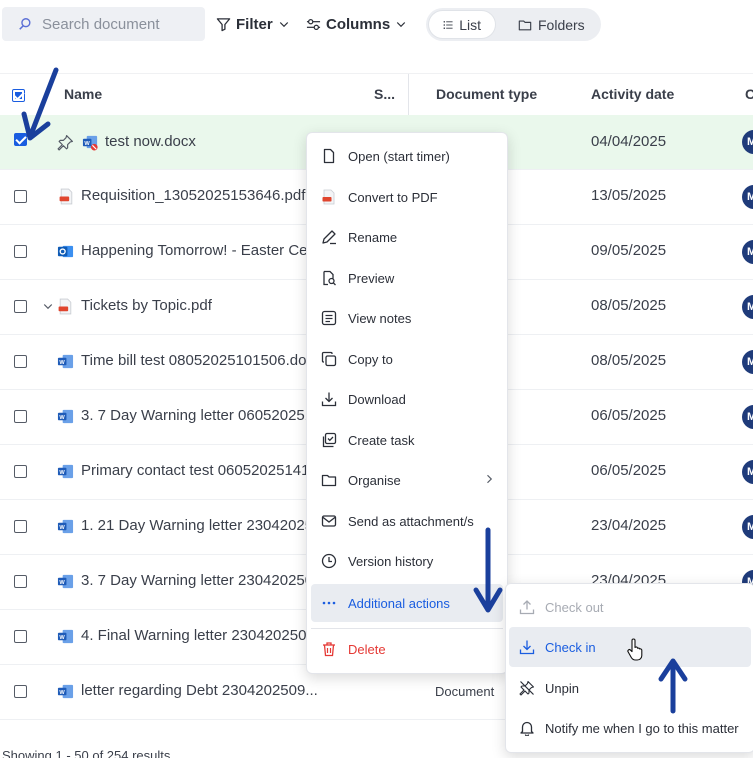 This screenshot has height=758, width=753. Describe the element at coordinates (203, 470) in the screenshot. I see `document-name: Primary contact test 0605202514182` at that location.